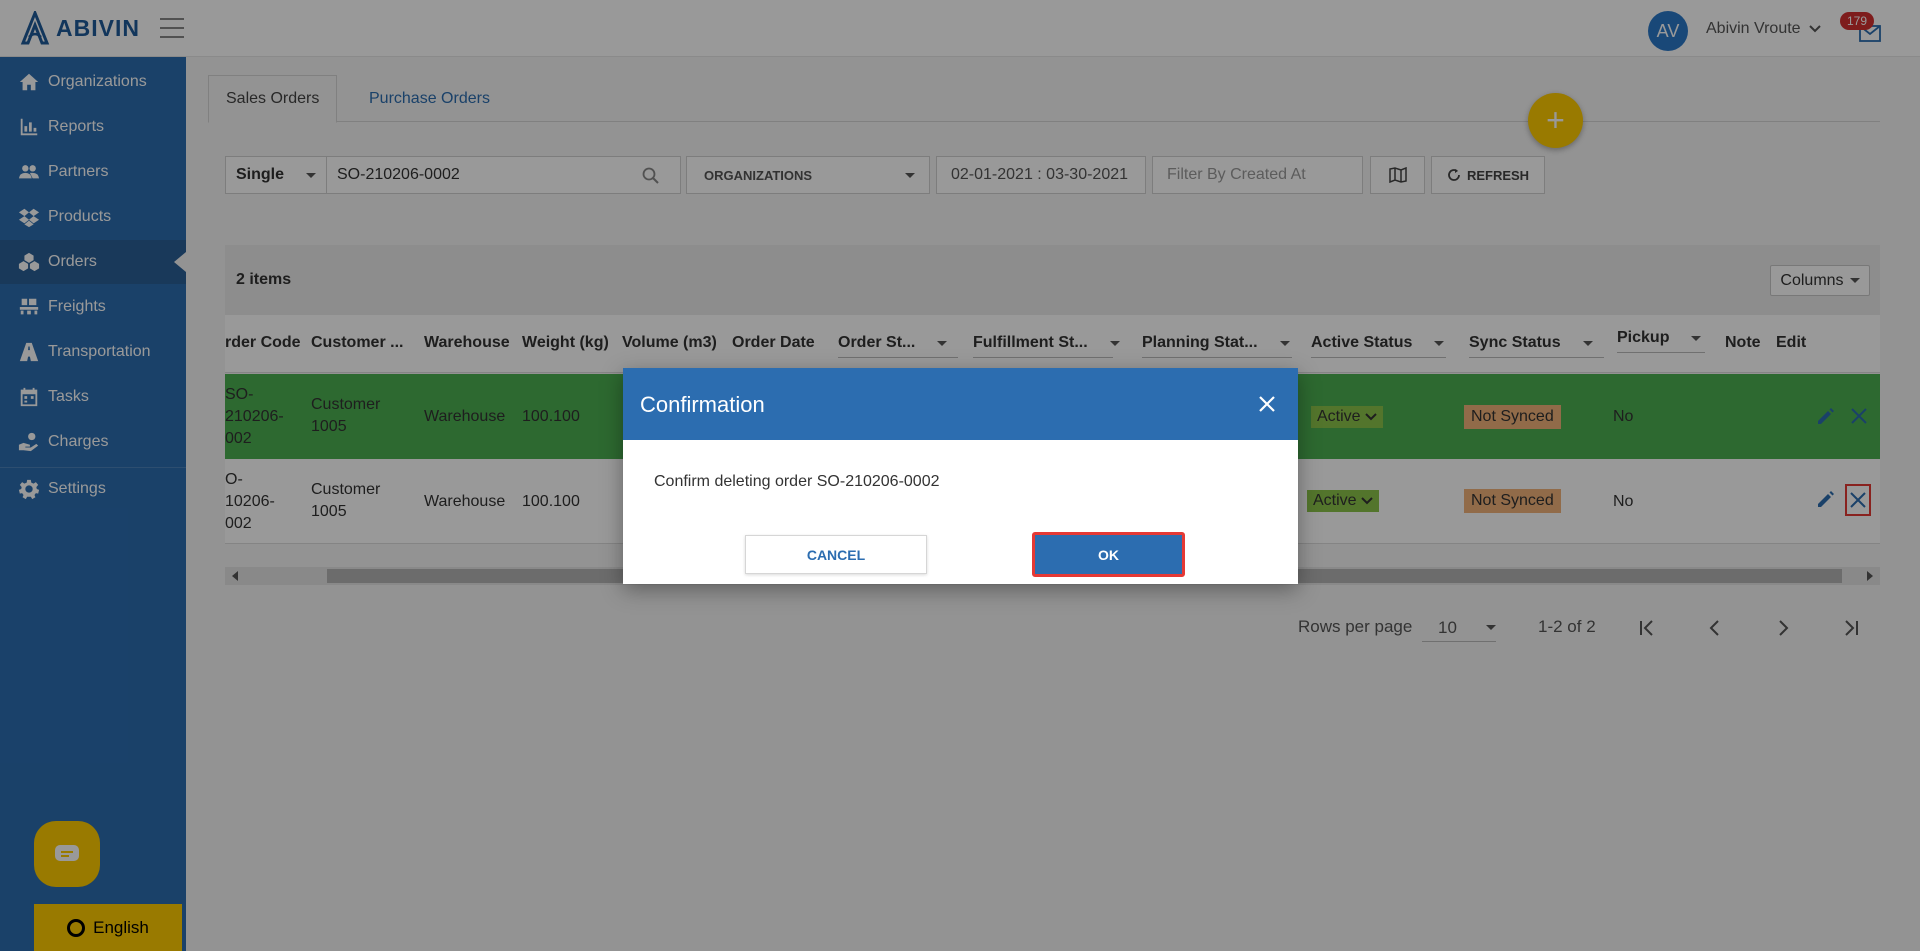  Describe the element at coordinates (797, 481) in the screenshot. I see `dialog-message: Confirm deleting order SO-210206-0002` at that location.